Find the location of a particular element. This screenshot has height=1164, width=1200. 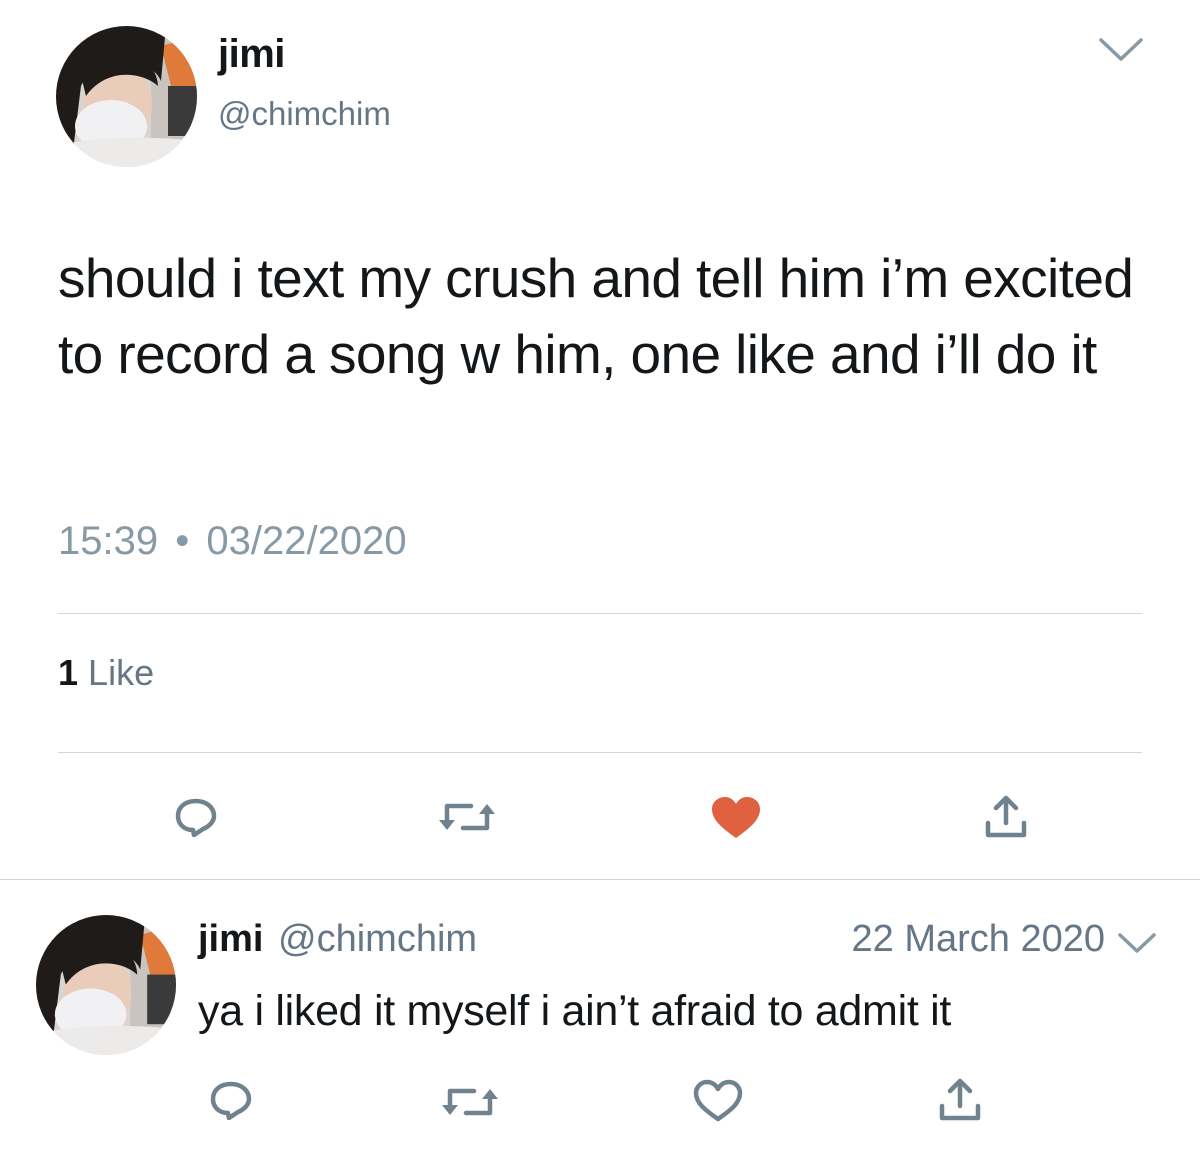

likes-label: Like is located at coordinates (121, 672).